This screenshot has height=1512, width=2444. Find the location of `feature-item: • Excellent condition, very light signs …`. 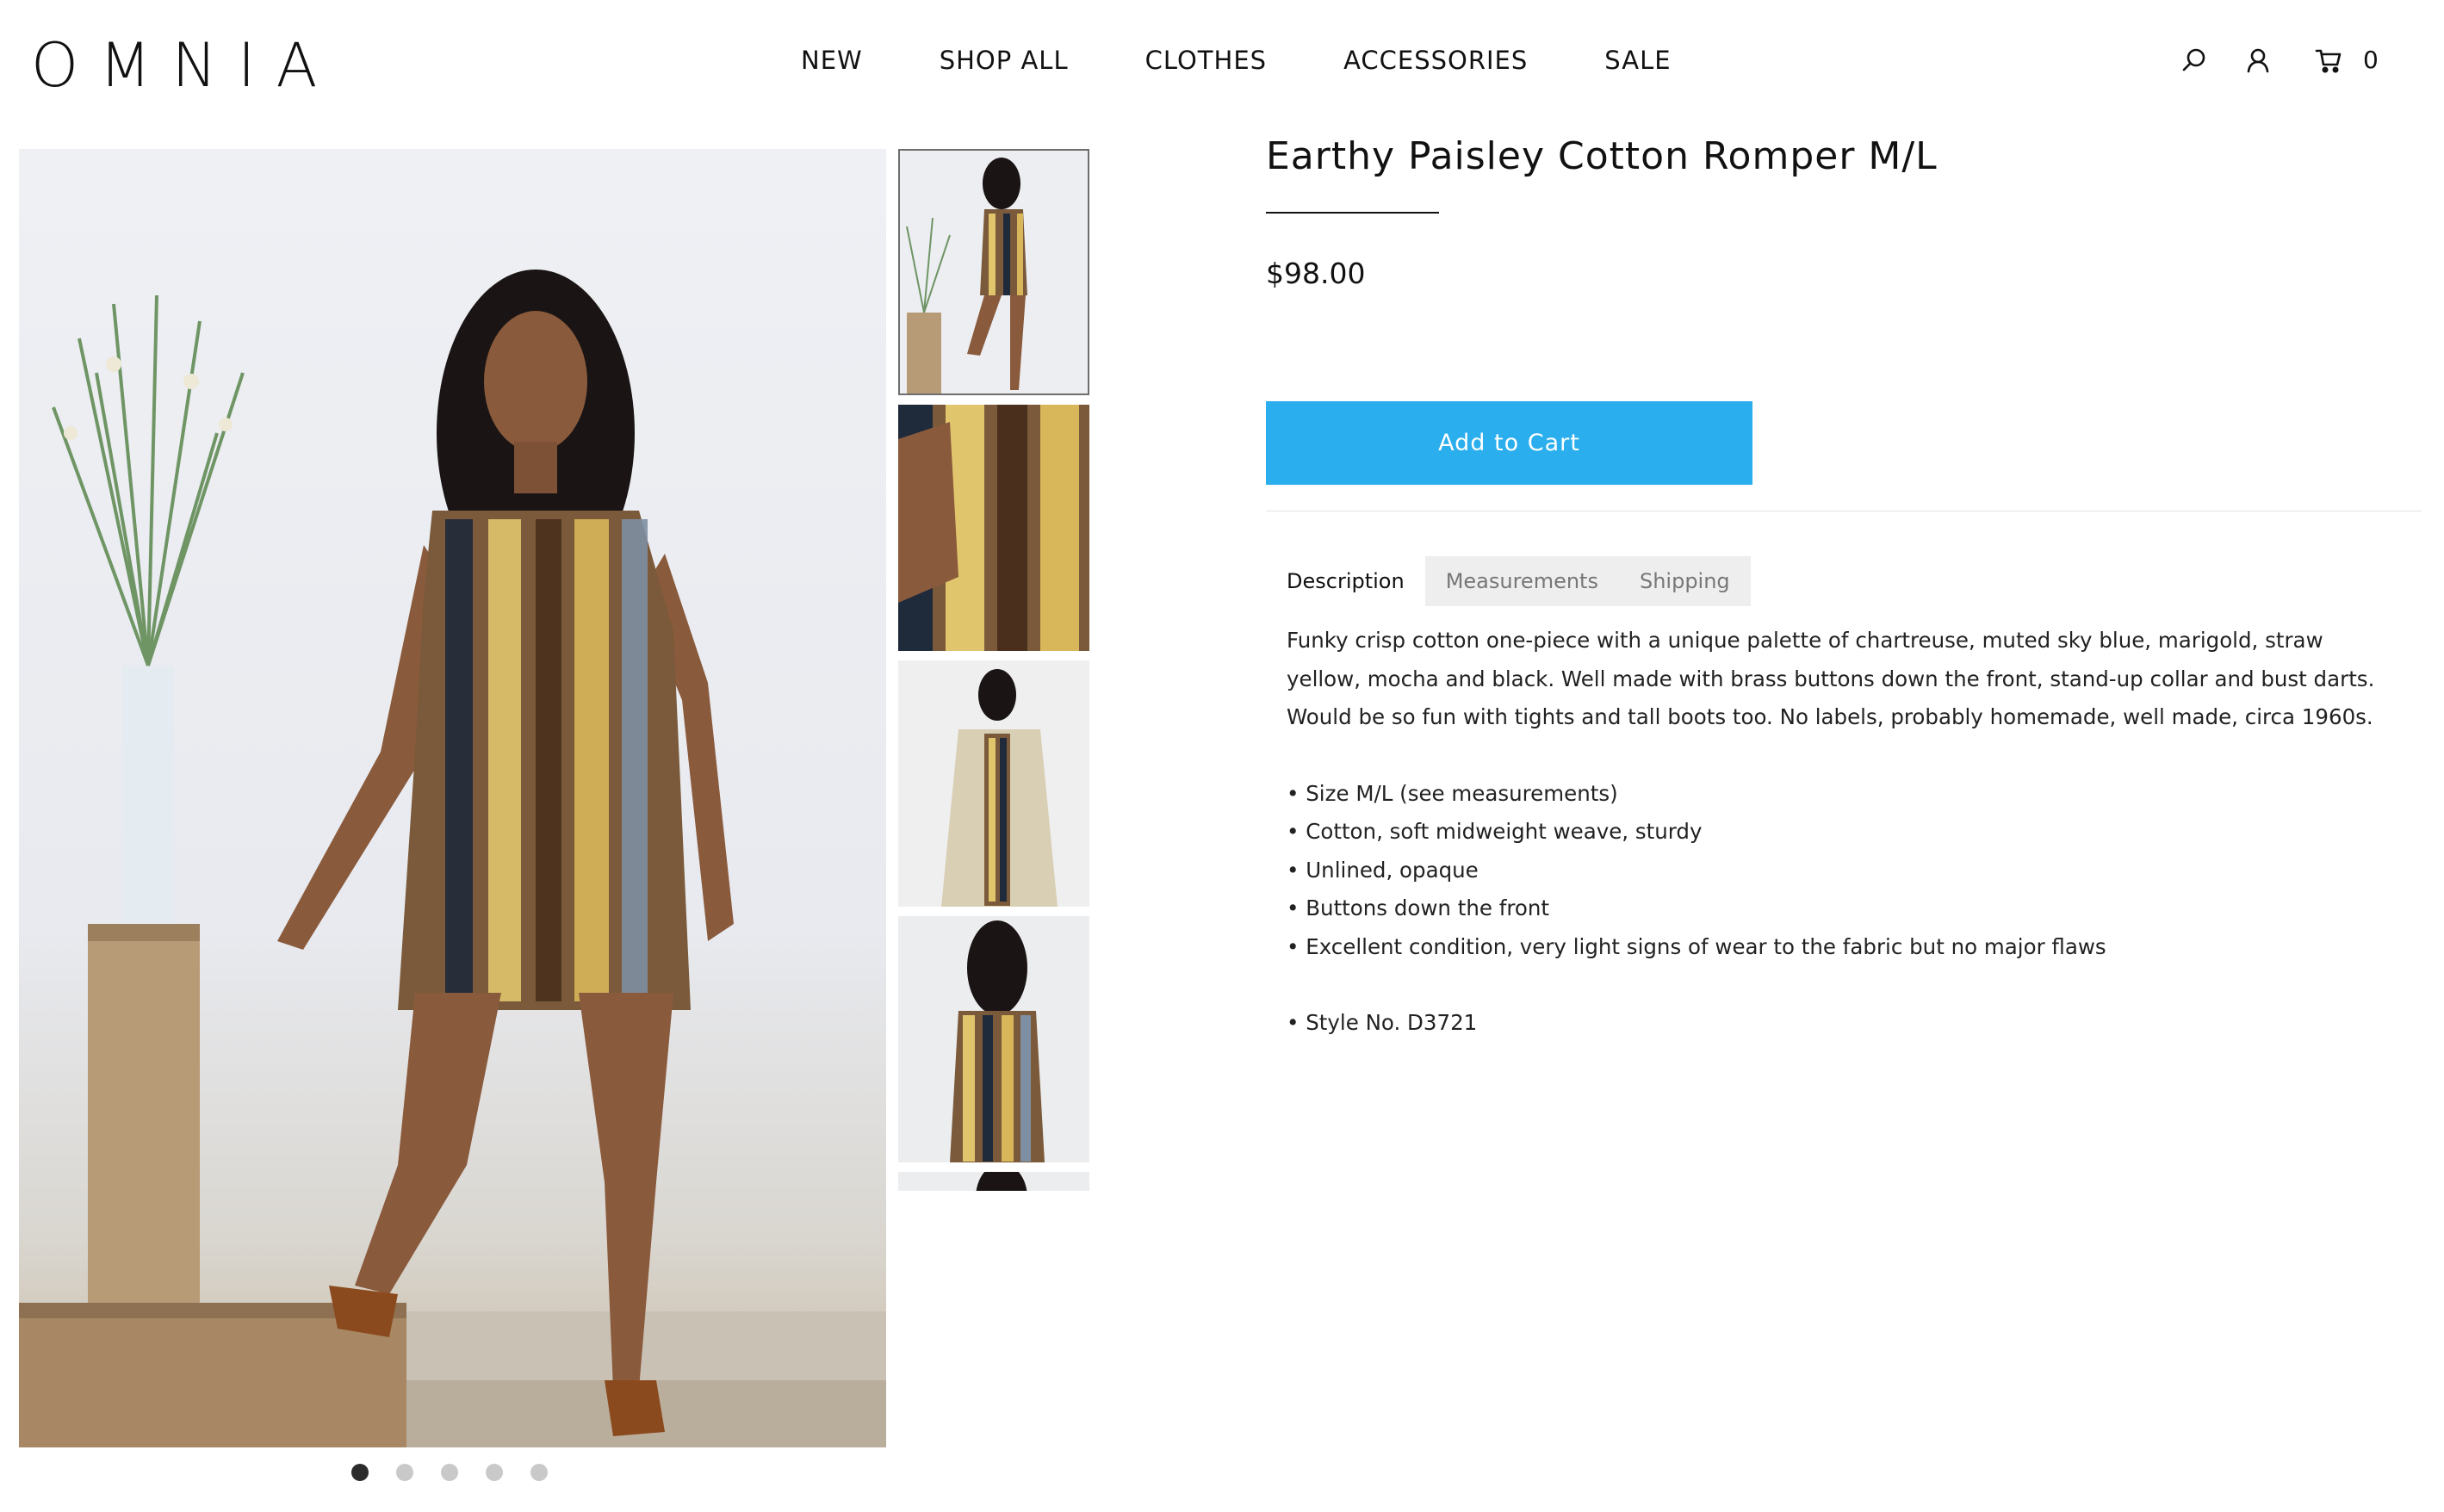

feature-item: • Excellent condition, very light signs … is located at coordinates (1696, 946).